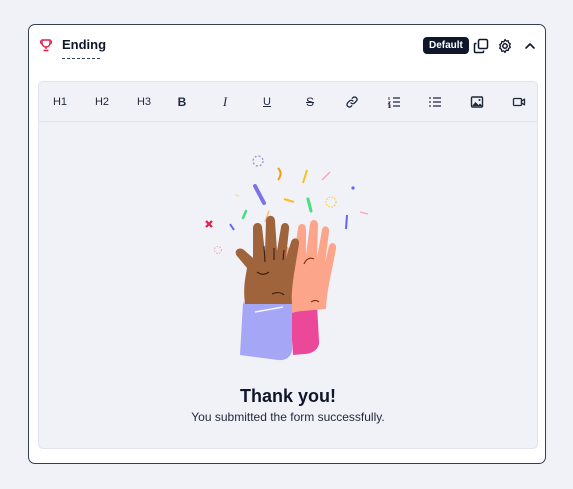 The image size is (573, 489). I want to click on heading-1-button: H1, so click(60, 102).